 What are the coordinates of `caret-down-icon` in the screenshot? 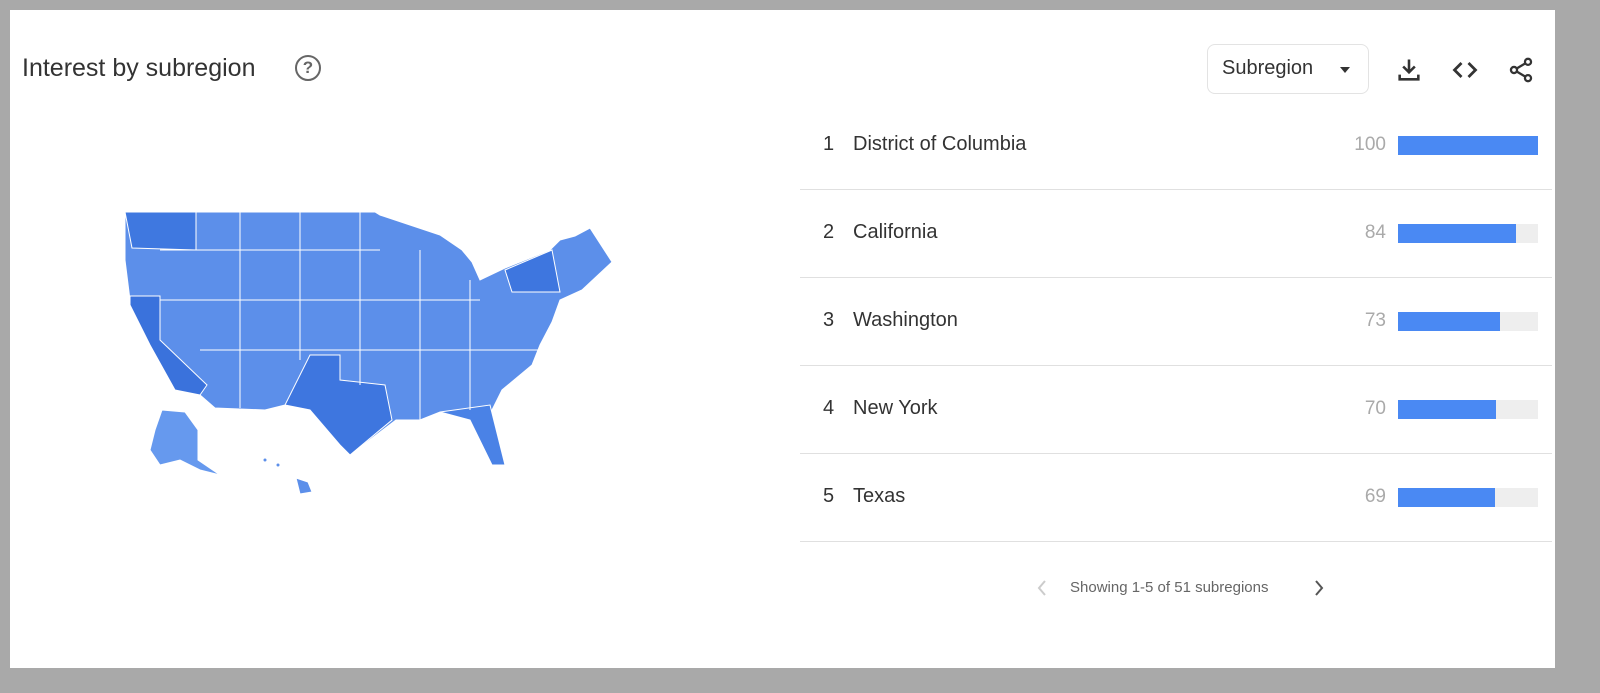 It's located at (1345, 70).